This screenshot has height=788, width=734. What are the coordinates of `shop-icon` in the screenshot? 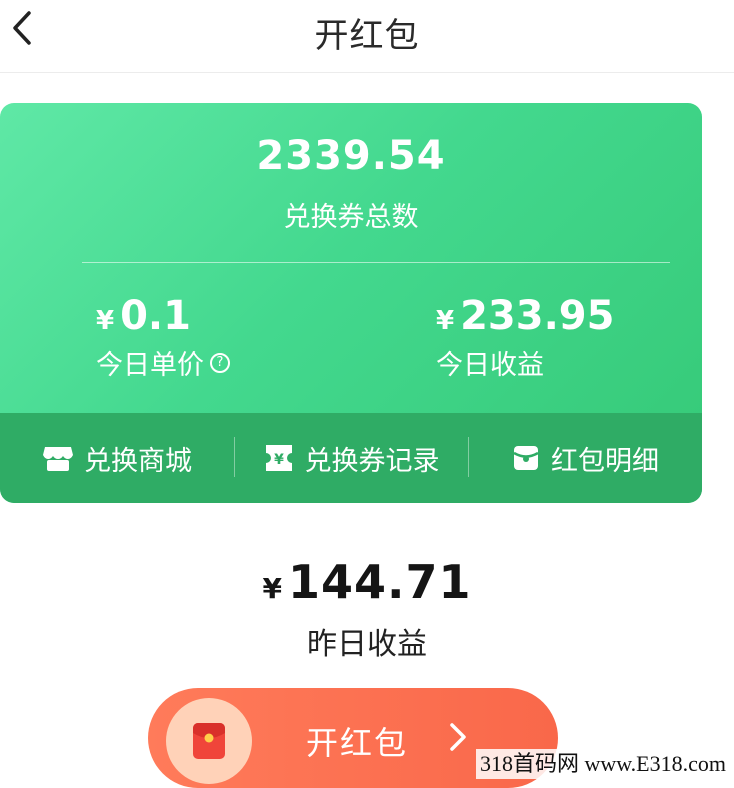 It's located at (58, 458).